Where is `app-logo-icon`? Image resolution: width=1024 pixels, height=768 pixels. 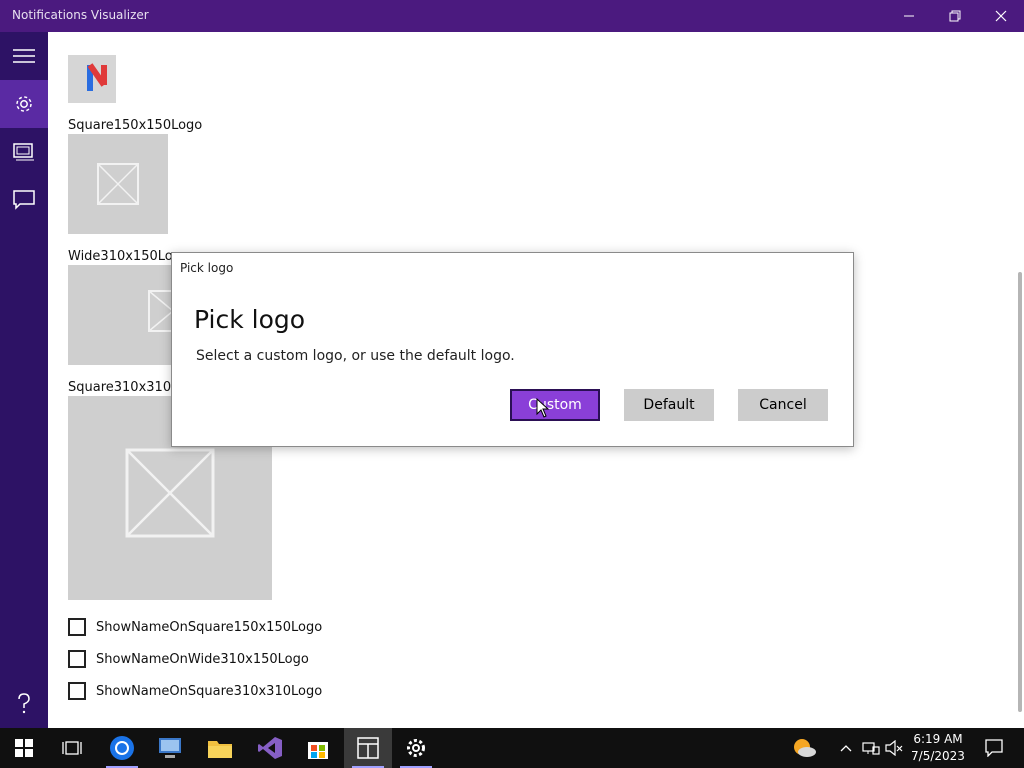 app-logo-icon is located at coordinates (97, 77).